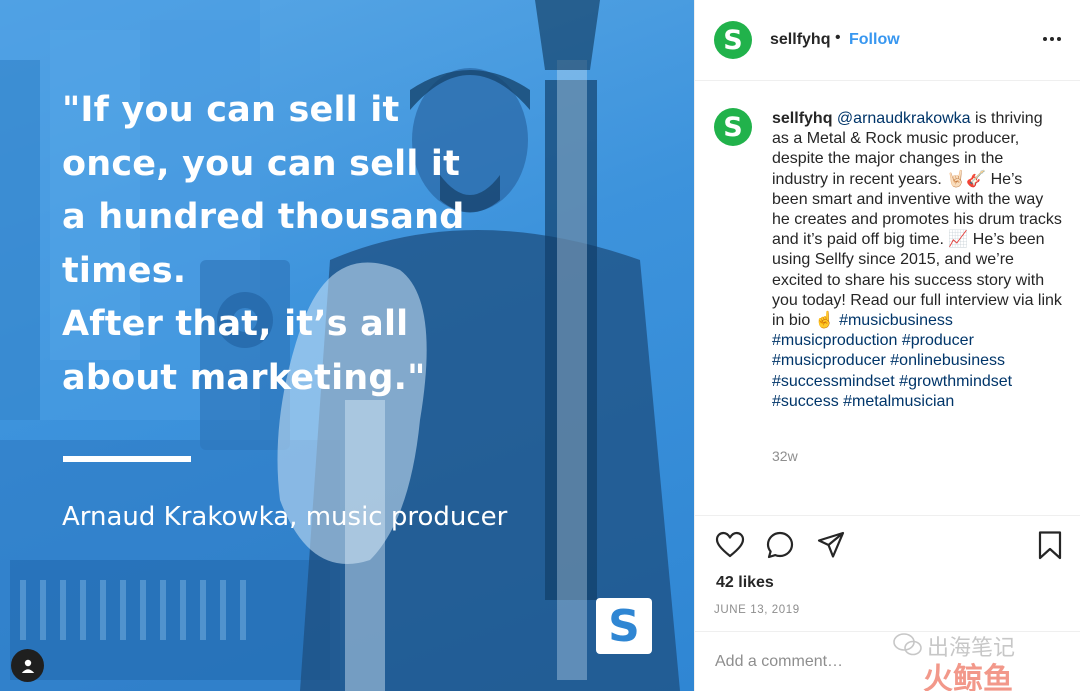 Image resolution: width=1080 pixels, height=691 pixels. Describe the element at coordinates (907, 644) in the screenshot. I see `wechat-icon` at that location.